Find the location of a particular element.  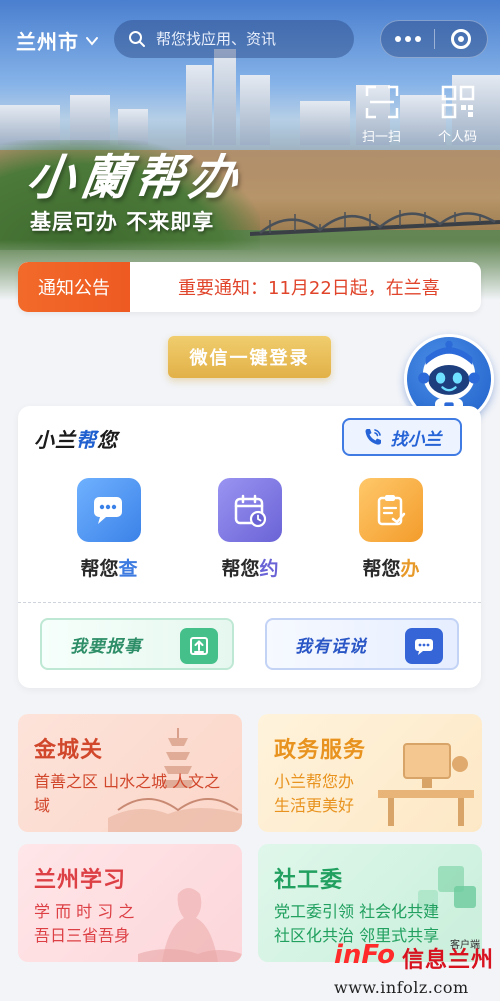

report-issue-label: 我要报事 is located at coordinates (106, 646).